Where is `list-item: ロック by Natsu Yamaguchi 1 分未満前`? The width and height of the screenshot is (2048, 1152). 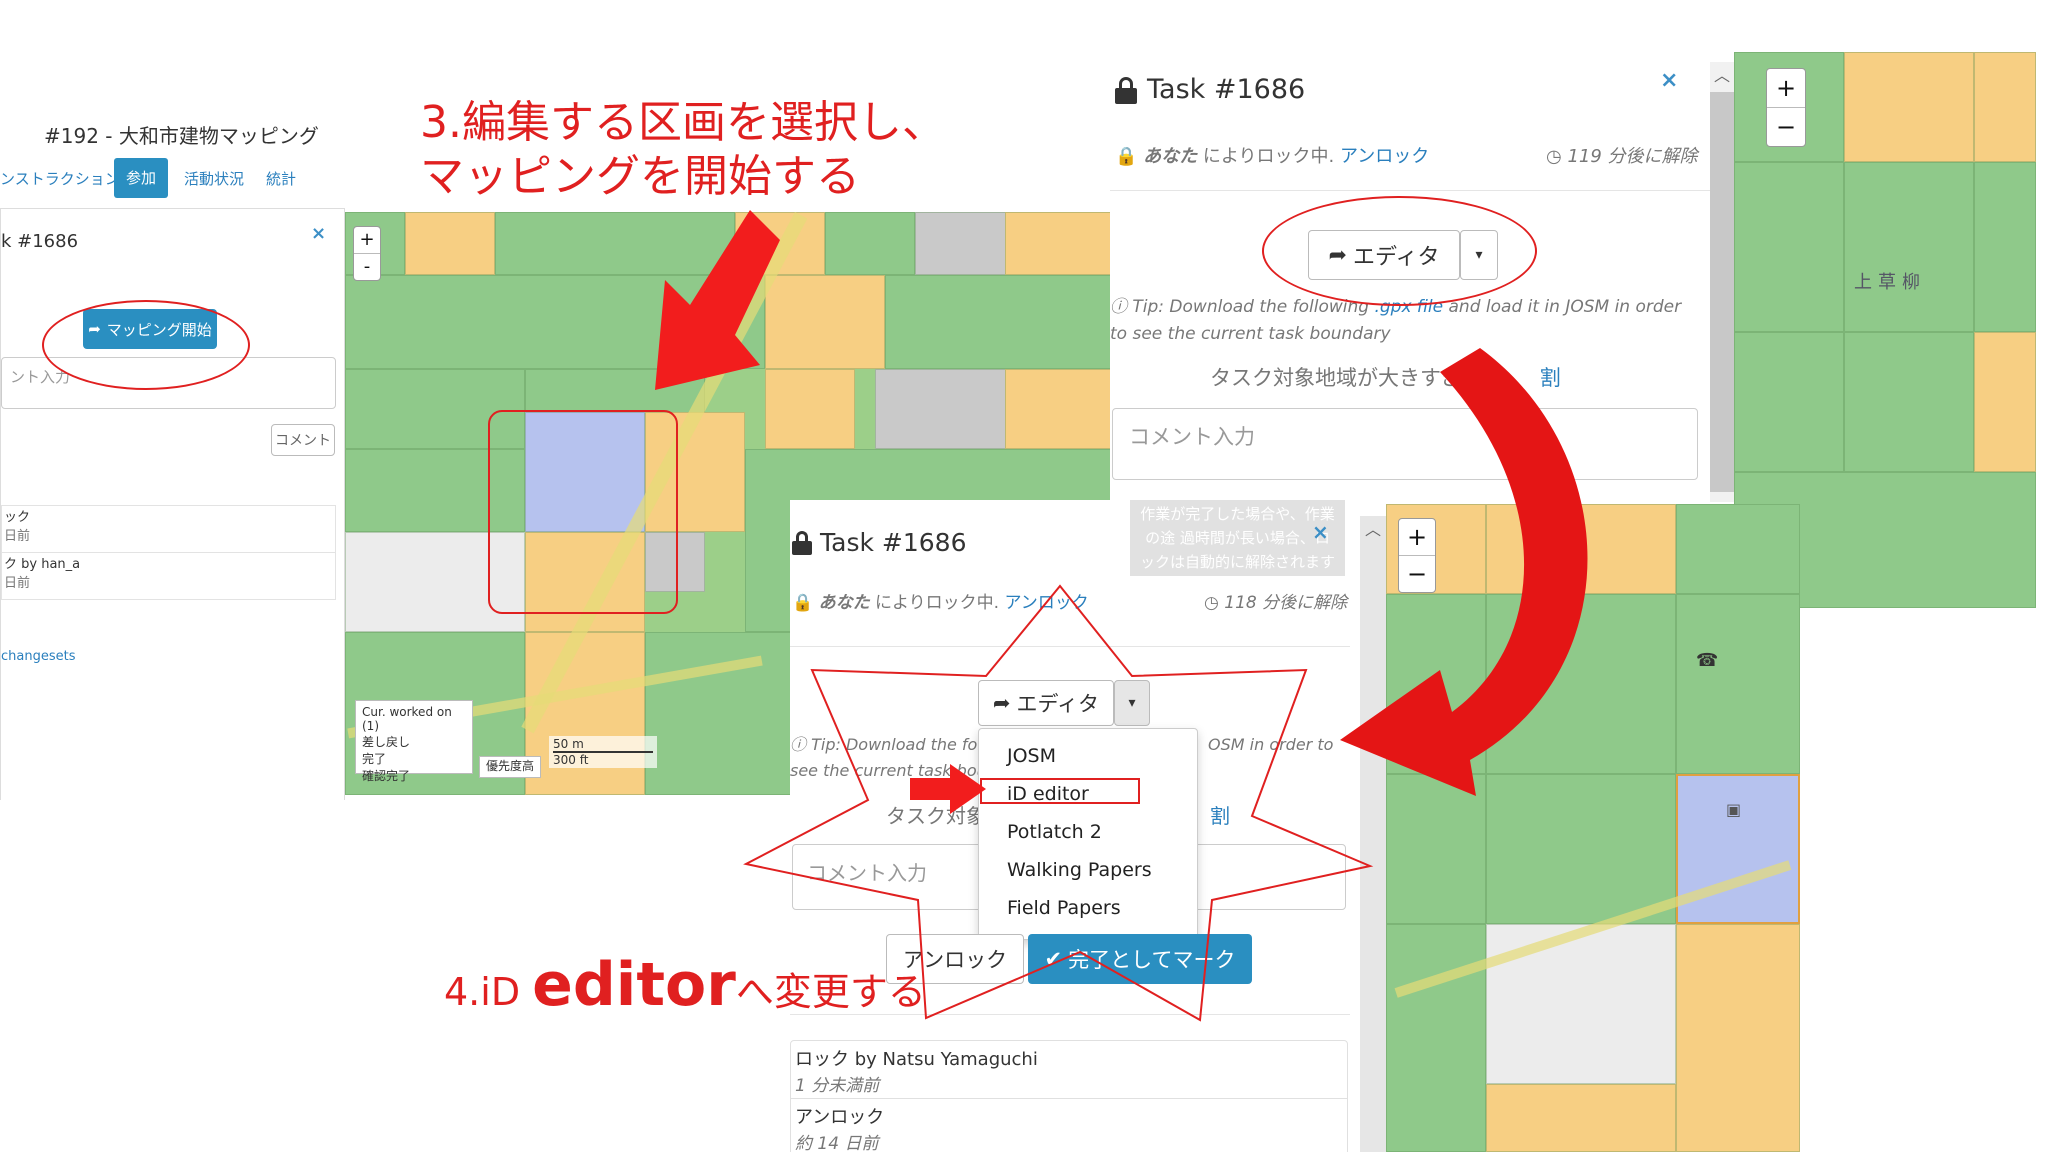 list-item: ロック by Natsu Yamaguchi 1 分未満前 is located at coordinates (1069, 1070).